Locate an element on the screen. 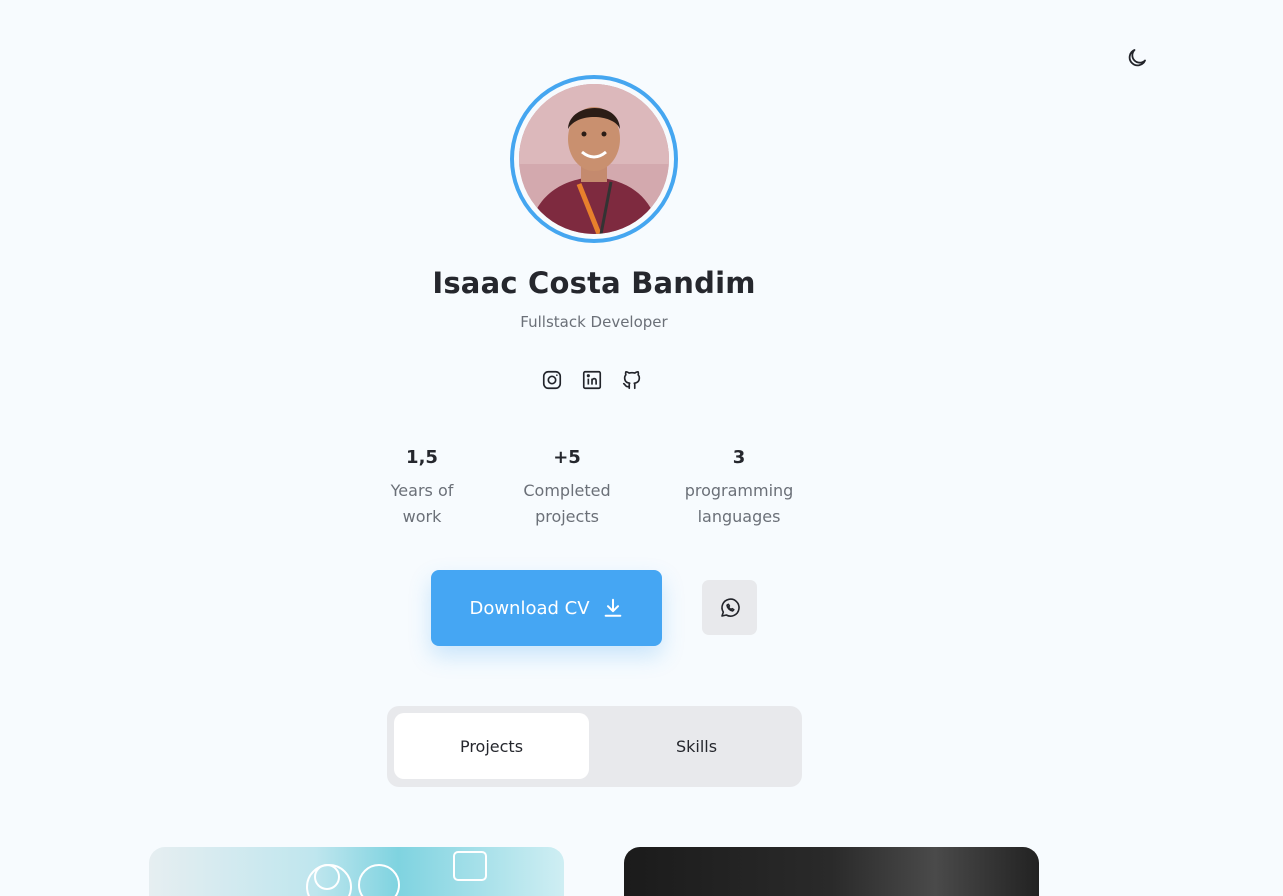 The width and height of the screenshot is (1283, 896). theme-toggle-button is located at coordinates (1137, 58).